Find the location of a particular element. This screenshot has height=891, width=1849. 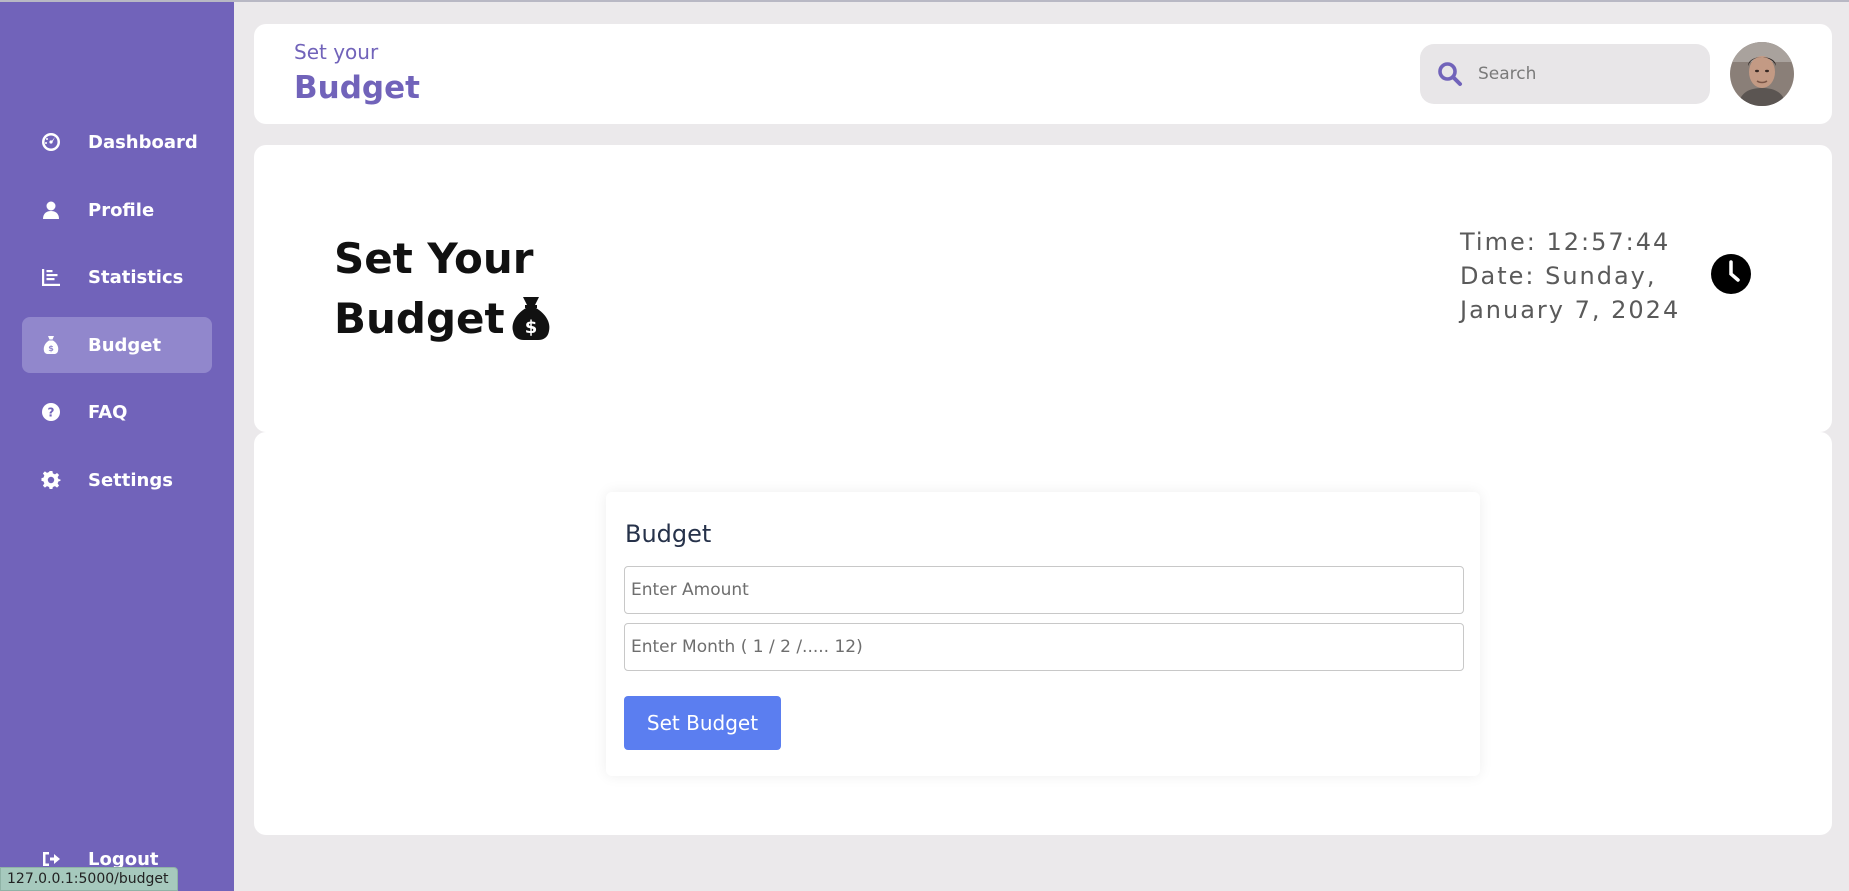

question-icon: ? is located at coordinates (51, 412).